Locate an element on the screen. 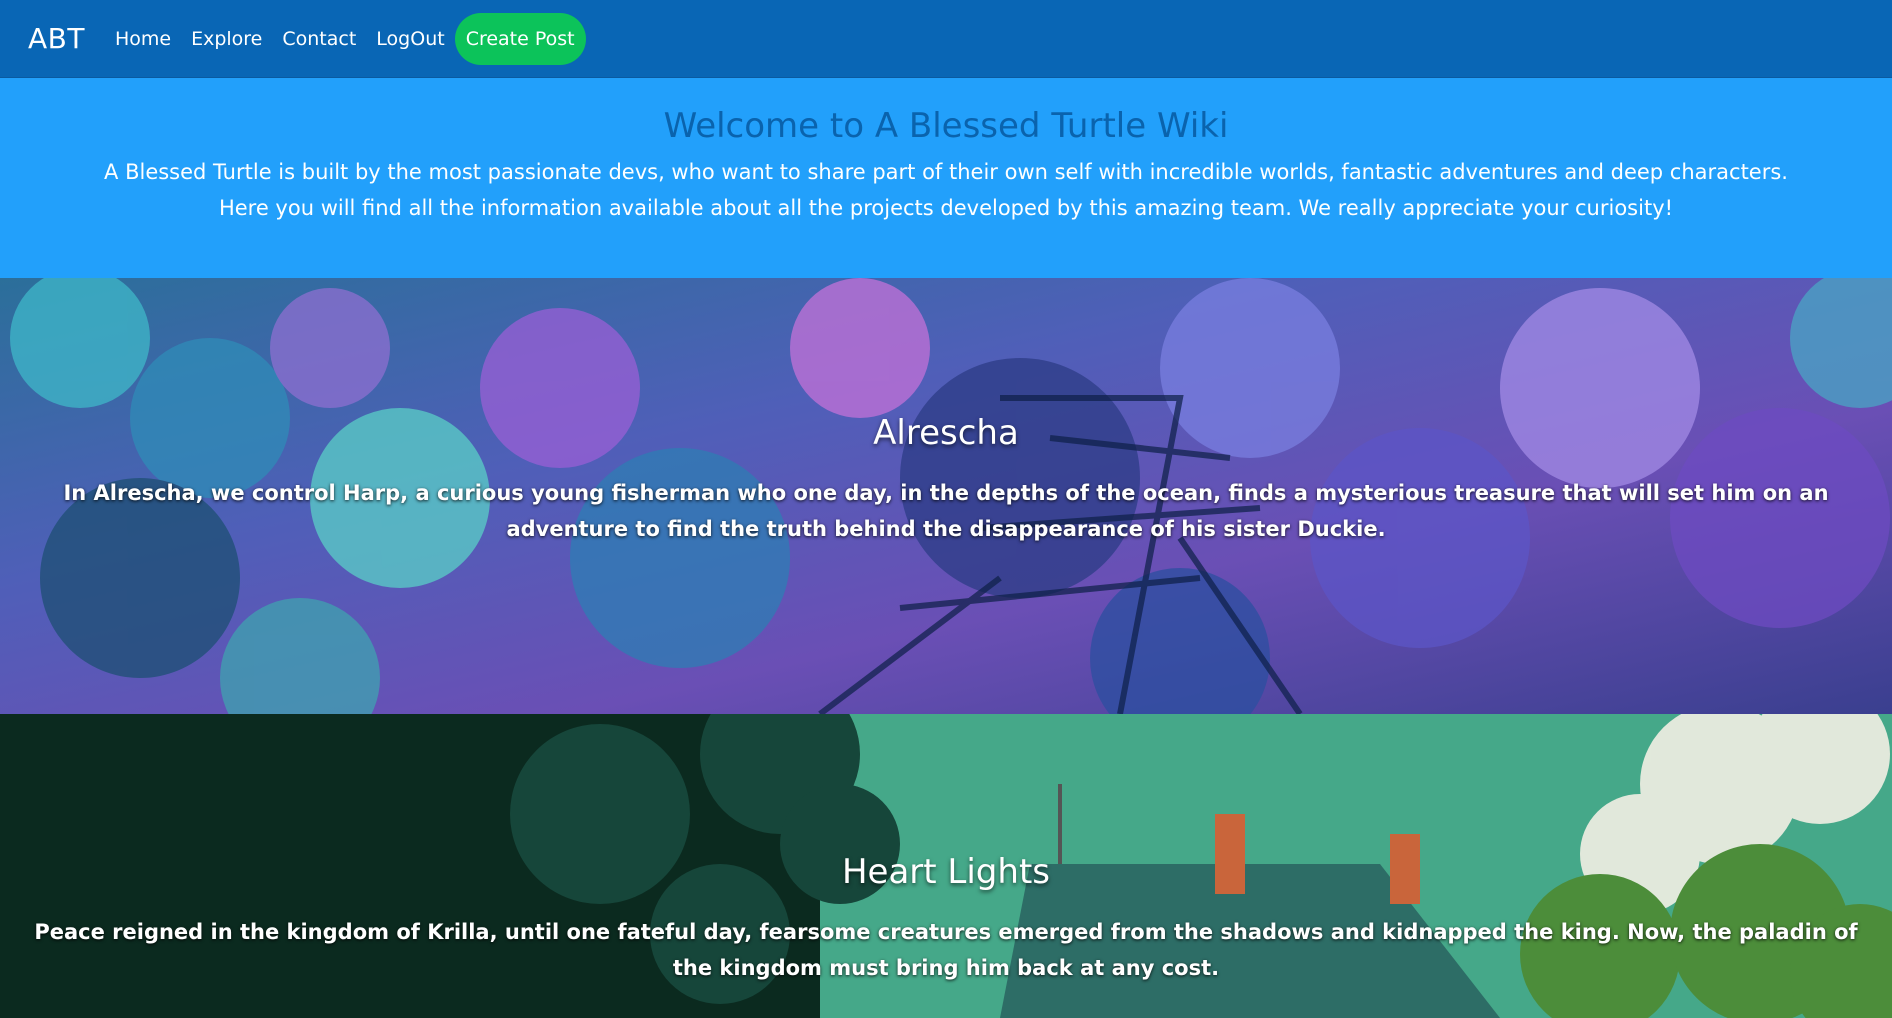 This screenshot has width=1892, height=1018. hero-title: Welcome to A Blessed Turtle Wiki is located at coordinates (946, 126).